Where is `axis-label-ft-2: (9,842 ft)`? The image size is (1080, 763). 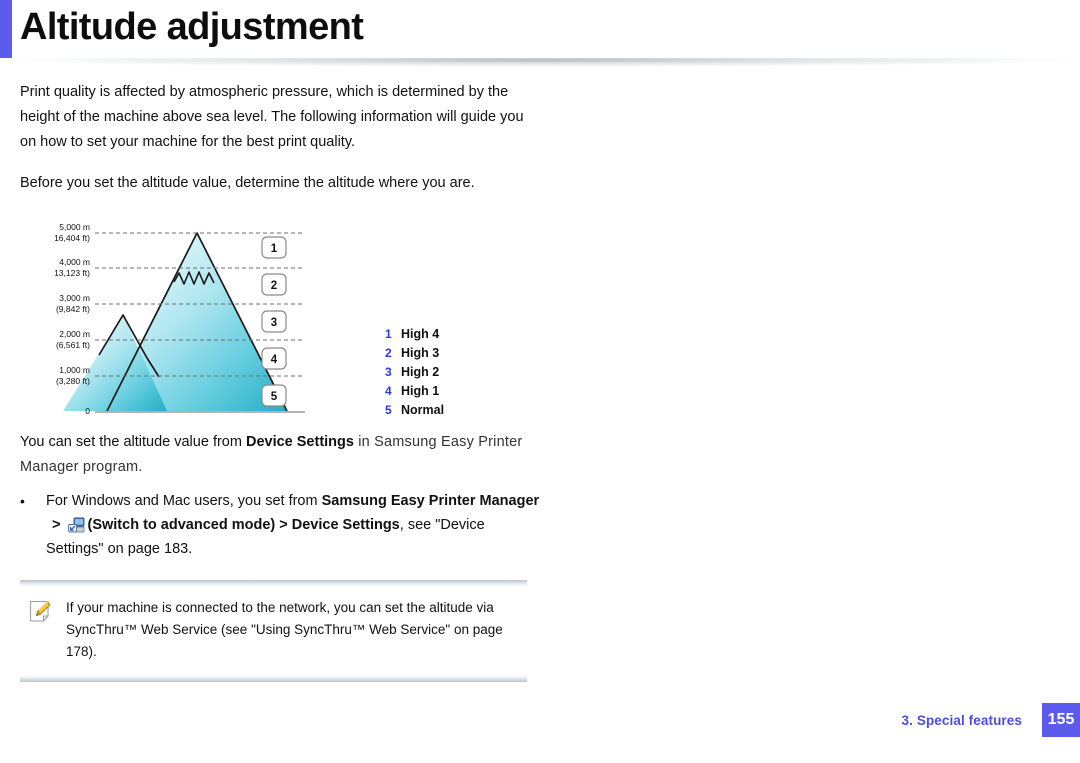
axis-label-ft-2: (9,842 ft) is located at coordinates (73, 309).